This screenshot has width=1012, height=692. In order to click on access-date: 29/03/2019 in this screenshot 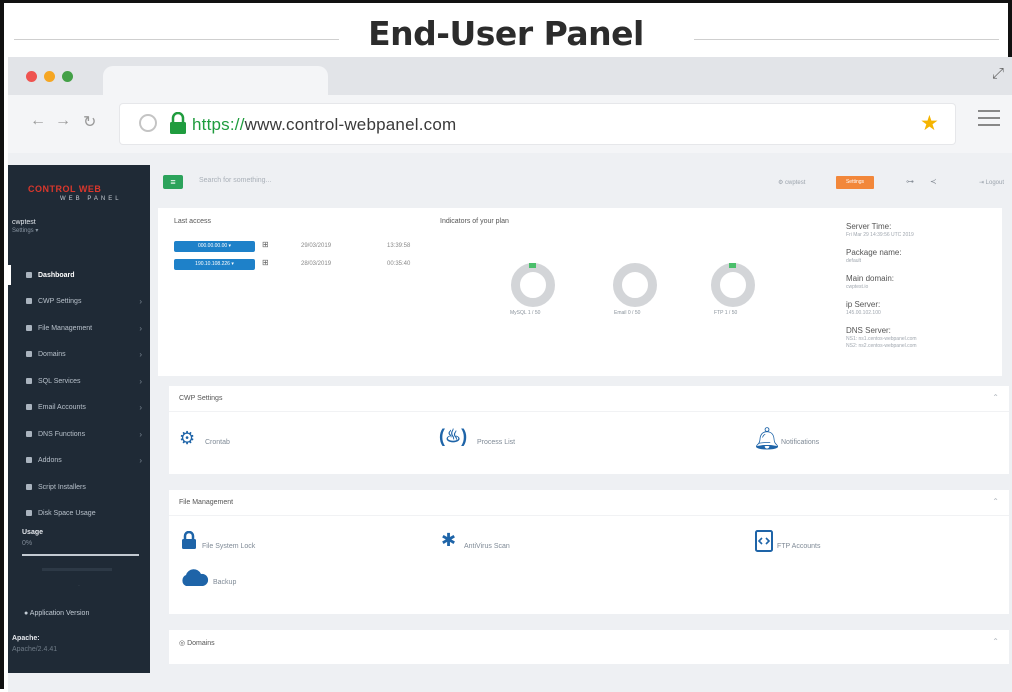, I will do `click(316, 246)`.